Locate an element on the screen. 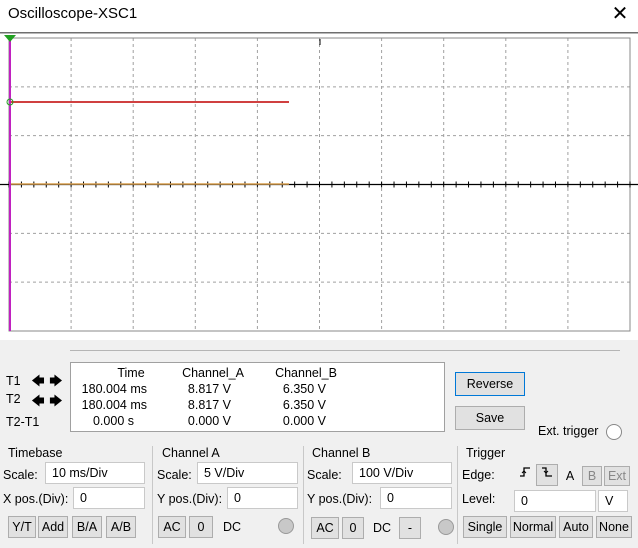 The image size is (638, 548). t2-left-arrow-icon: 🡄 is located at coordinates (38, 401).